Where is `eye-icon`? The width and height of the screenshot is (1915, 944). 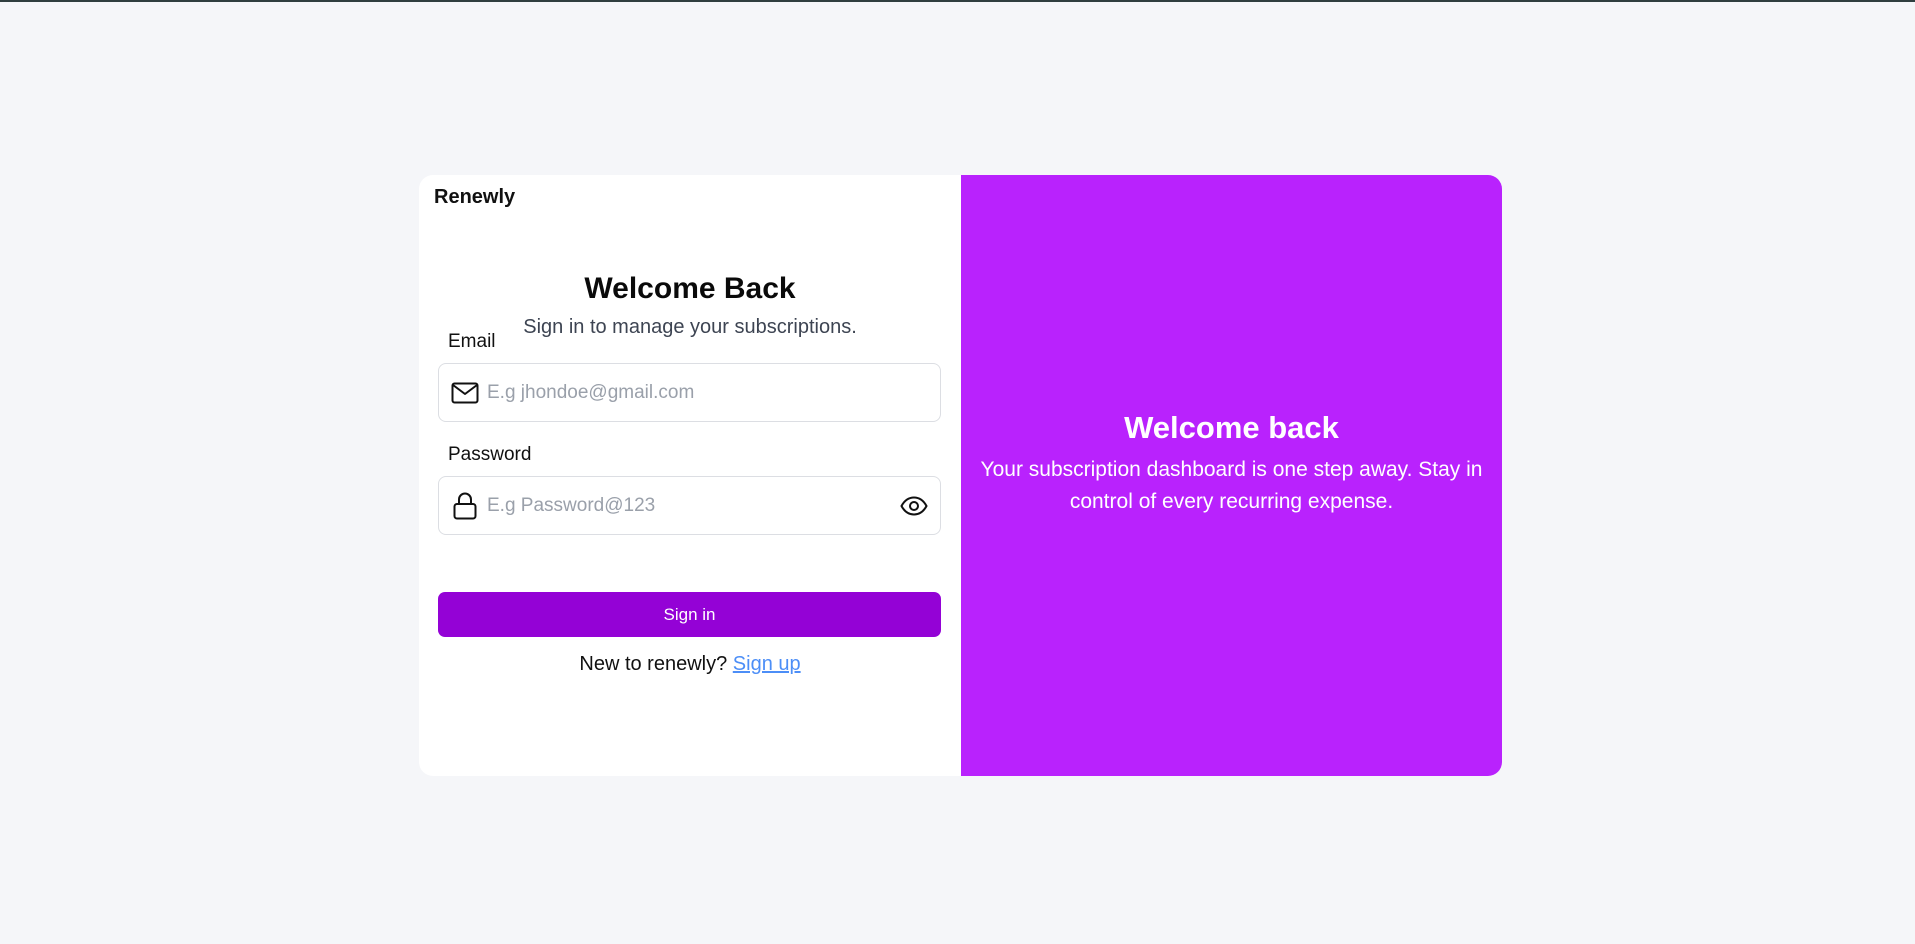
eye-icon is located at coordinates (914, 505).